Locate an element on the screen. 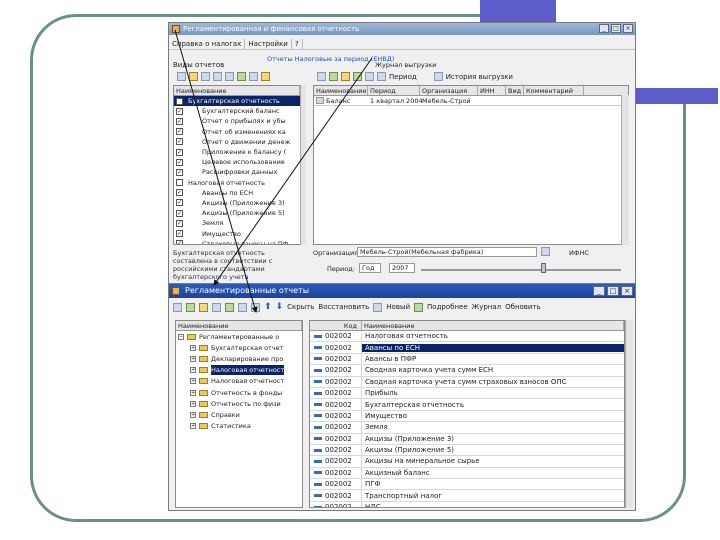 The image size is (720, 540). annotation-arrows is located at coordinates (273, 171).